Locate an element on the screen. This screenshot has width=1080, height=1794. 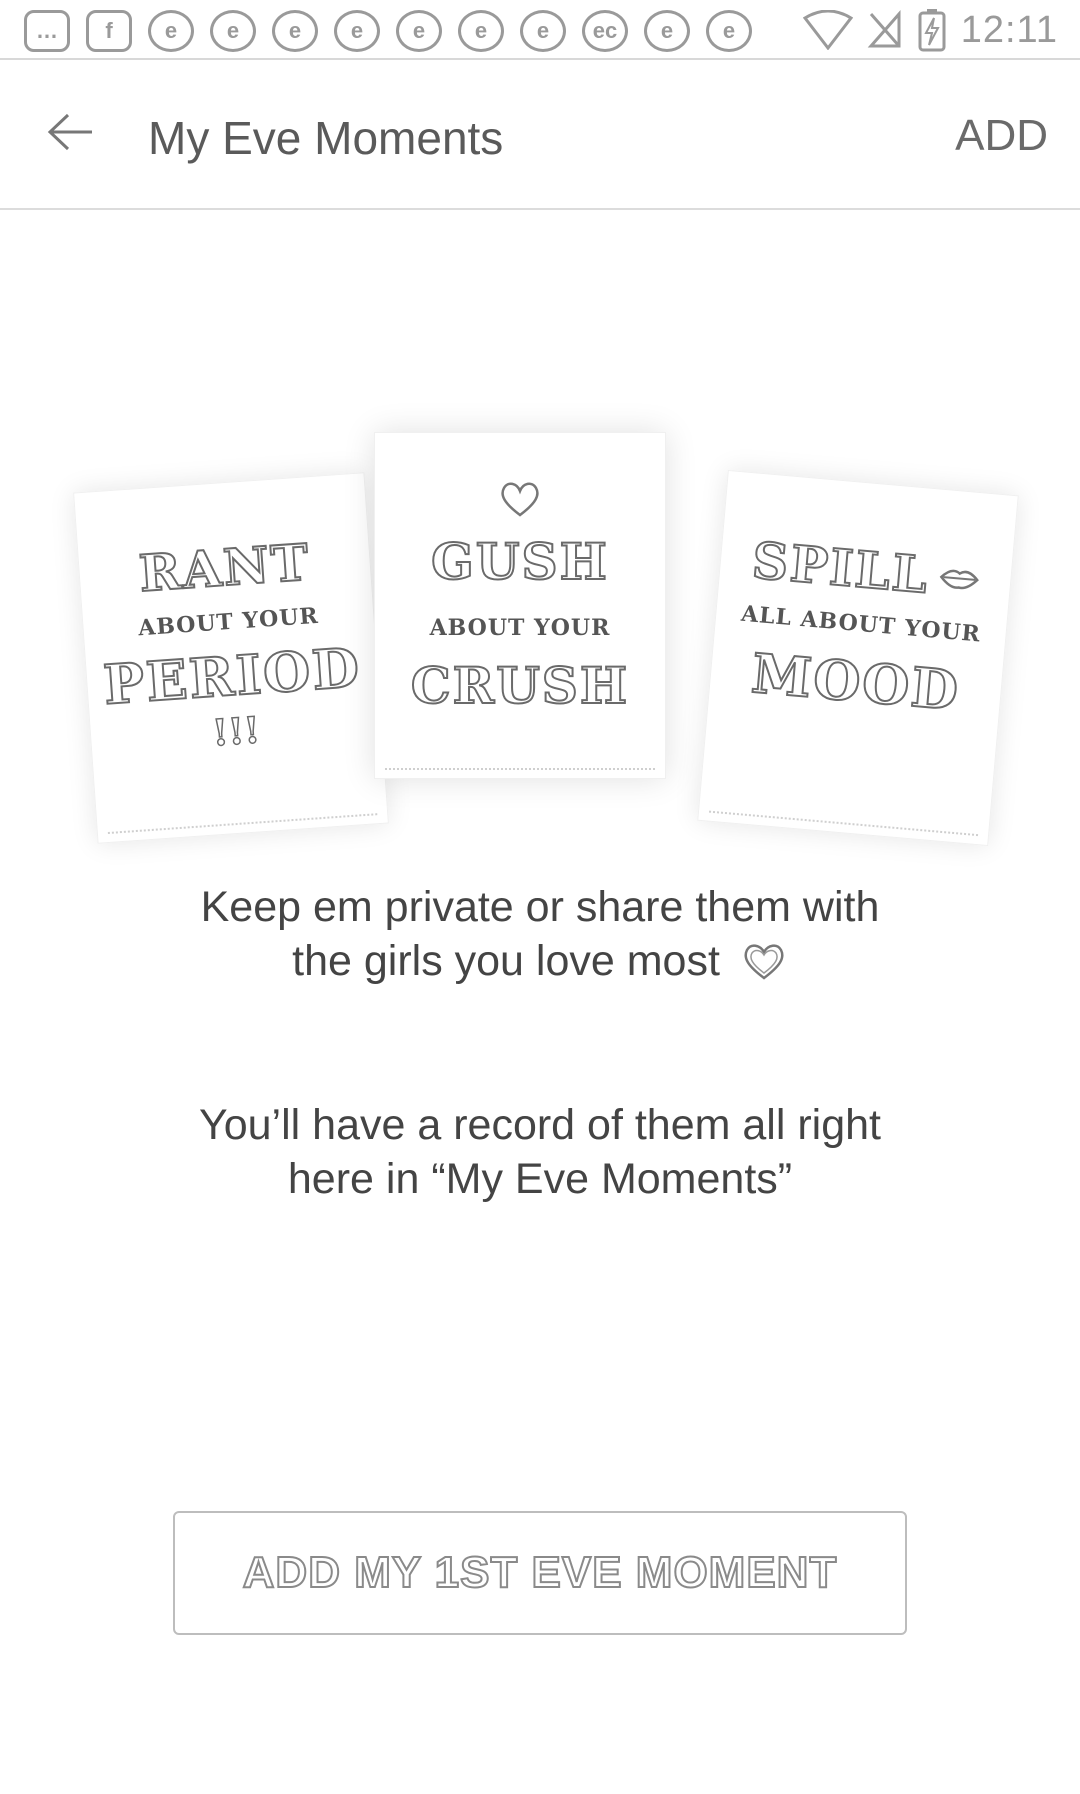
description-line: You’ll have a record of them all right is located at coordinates (540, 1125).